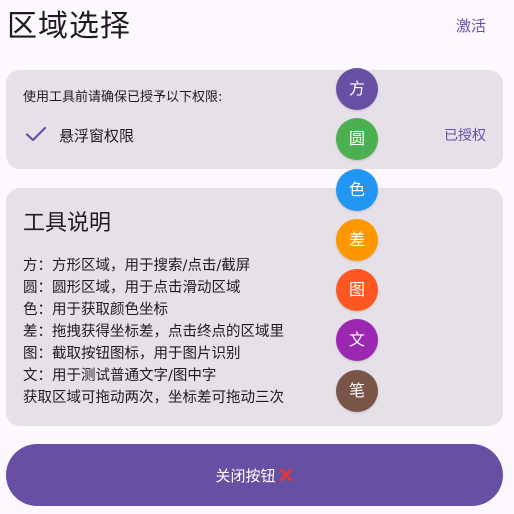  I want to click on info-title: 工具说明, so click(67, 223).